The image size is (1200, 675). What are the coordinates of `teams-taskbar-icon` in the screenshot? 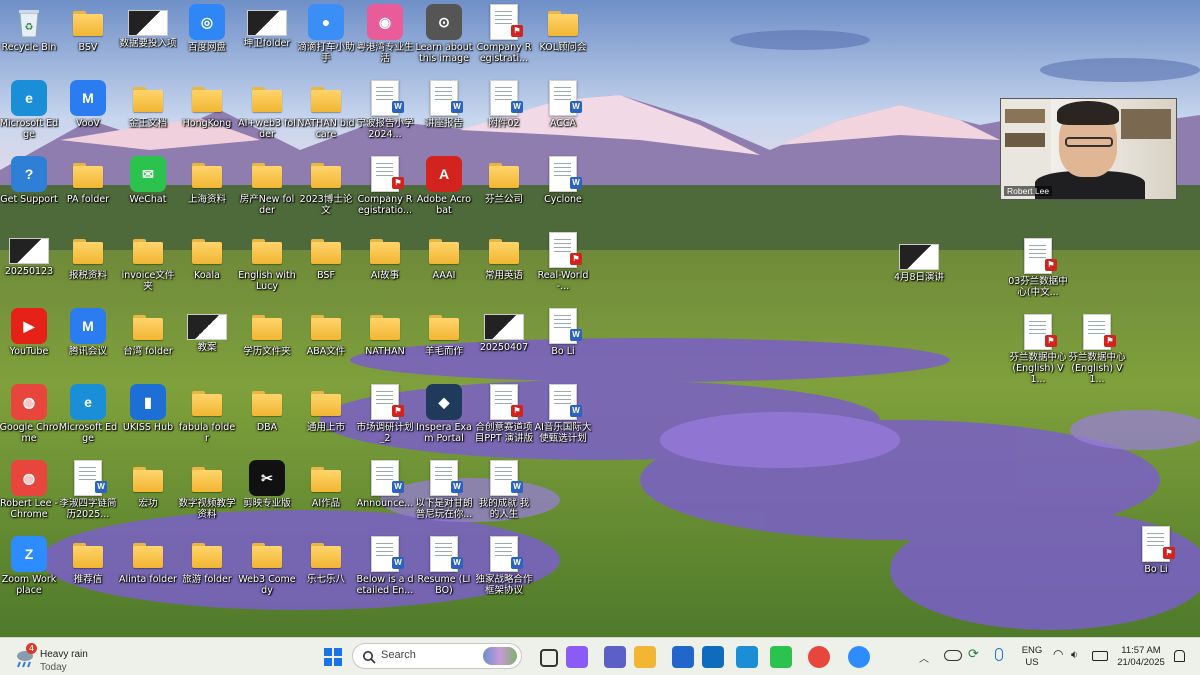 It's located at (615, 657).